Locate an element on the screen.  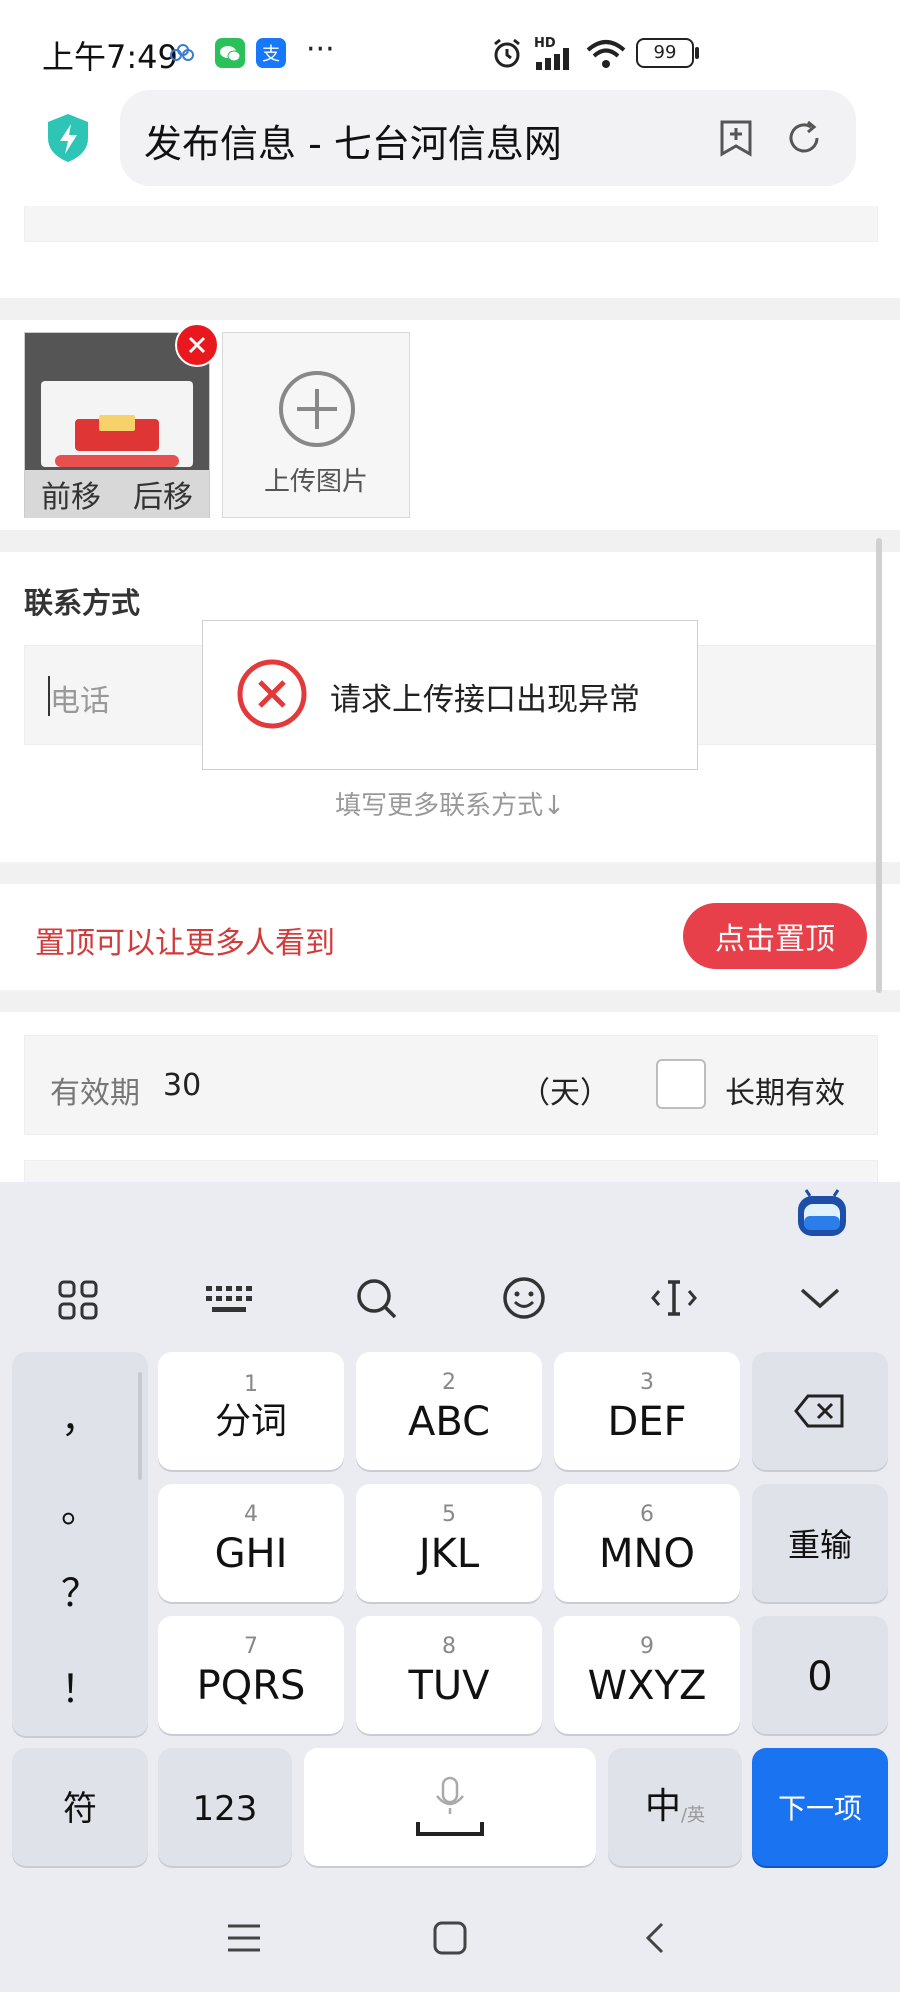
description-textarea is located at coordinates (451, 224).